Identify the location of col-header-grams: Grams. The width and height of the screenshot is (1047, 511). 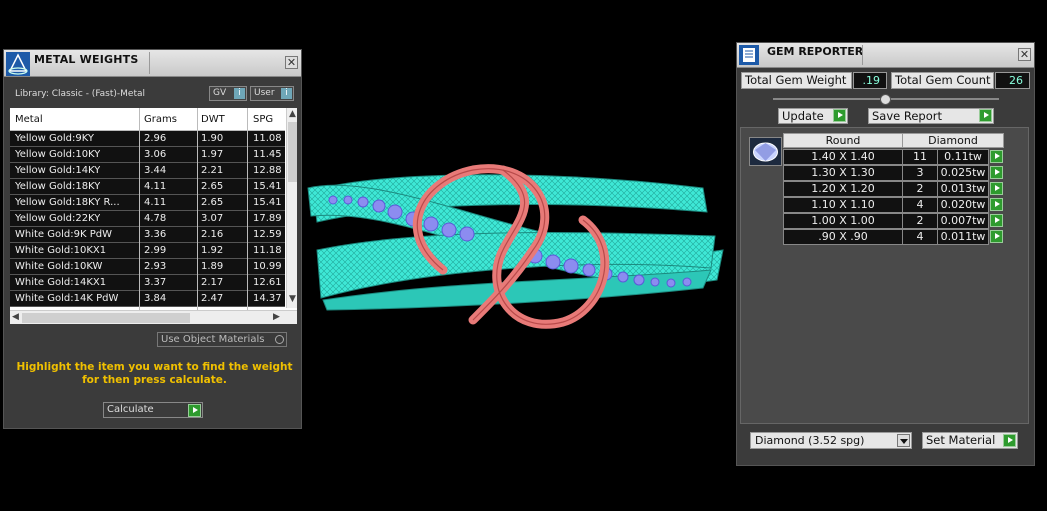
(160, 119).